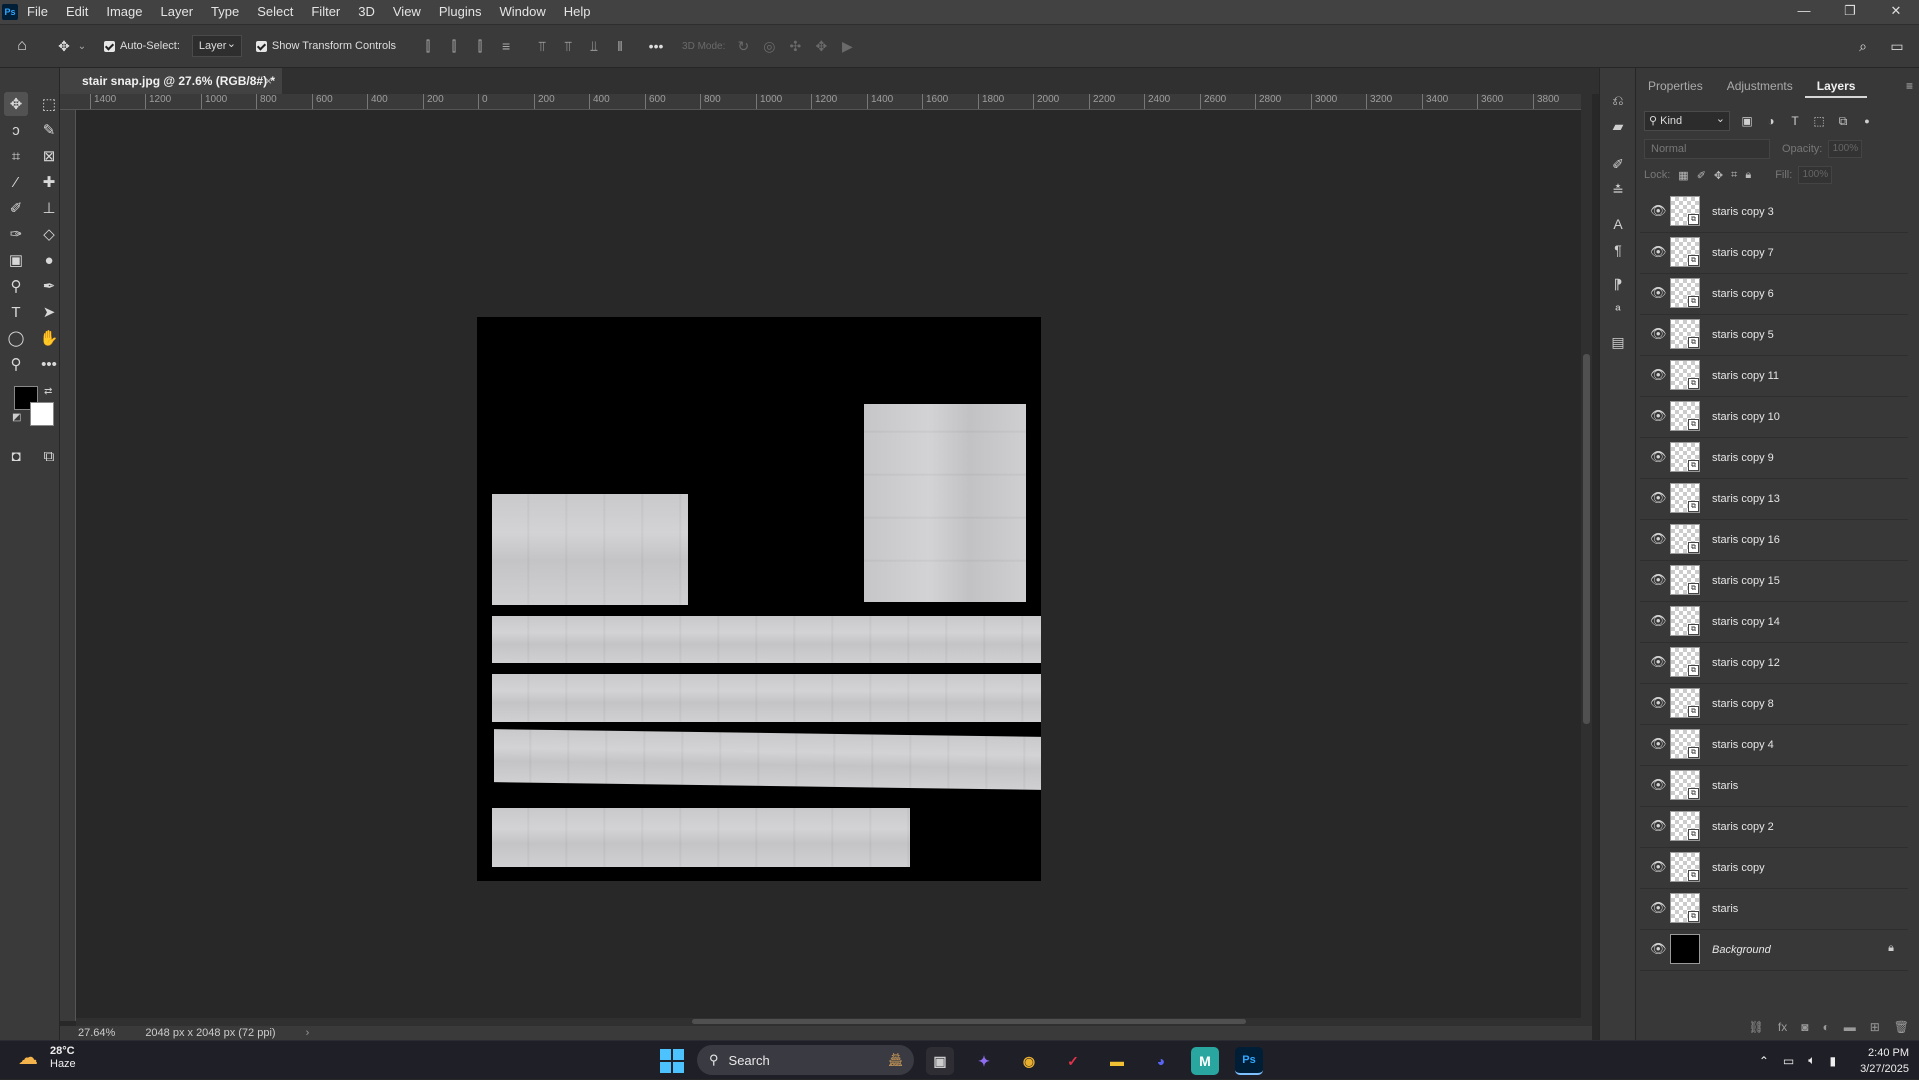 The height and width of the screenshot is (1080, 1919). I want to click on type-filter-icon: T, so click(1795, 121).